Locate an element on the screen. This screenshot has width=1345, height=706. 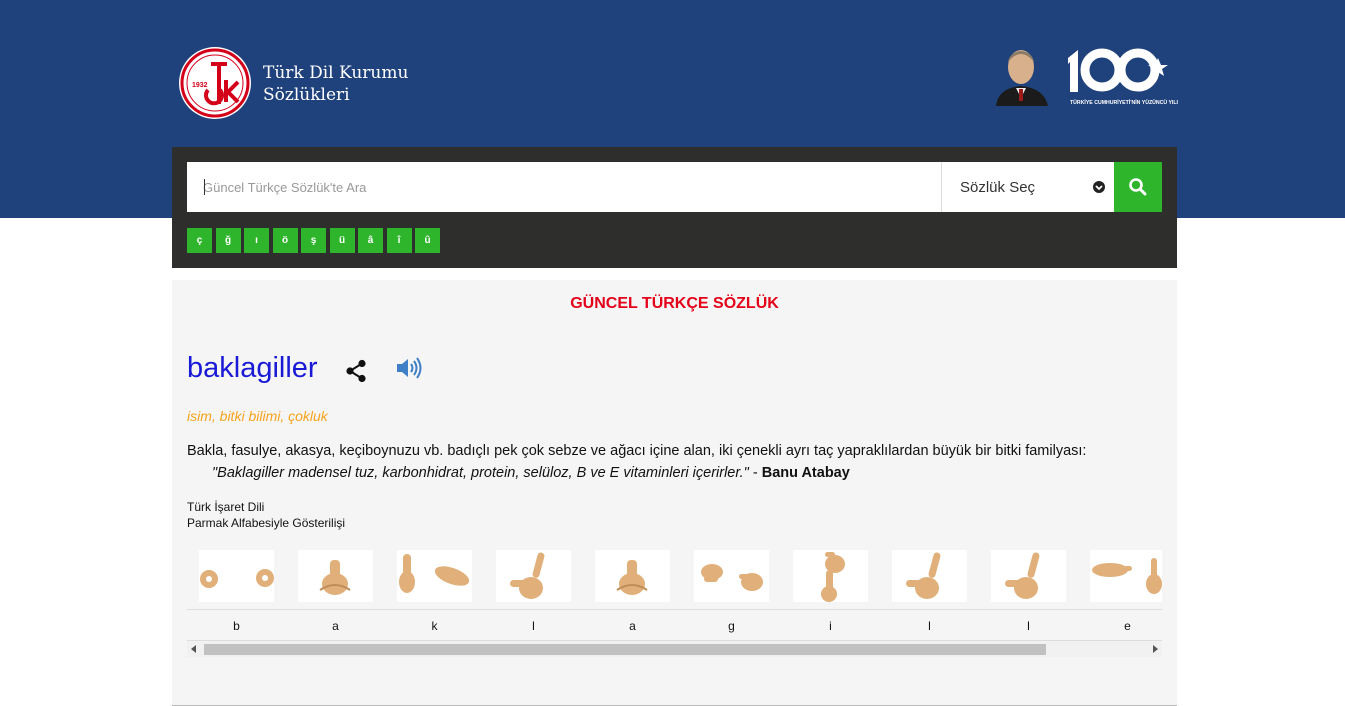
hand-sign-g-icon is located at coordinates (732, 577).